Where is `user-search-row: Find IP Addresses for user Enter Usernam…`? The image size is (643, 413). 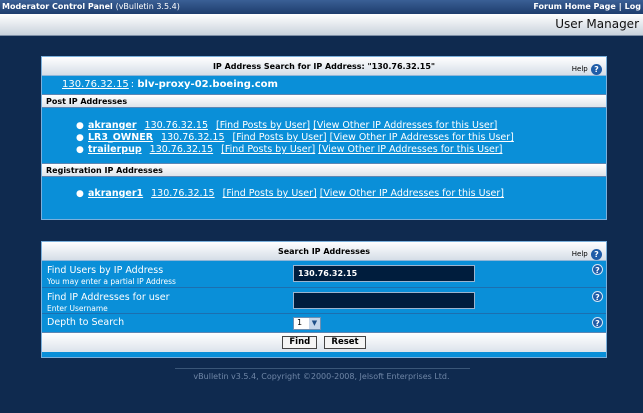 user-search-row: Find IP Addresses for user Enter Usernam… is located at coordinates (324, 300).